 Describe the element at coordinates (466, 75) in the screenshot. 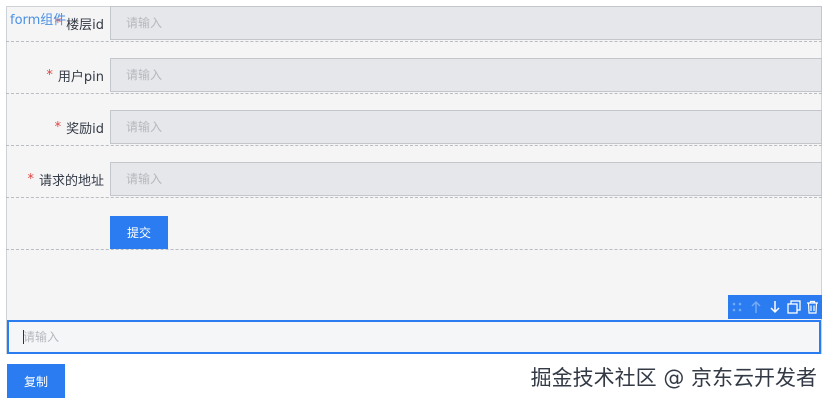

I see `user-pin-input: 请输入` at that location.